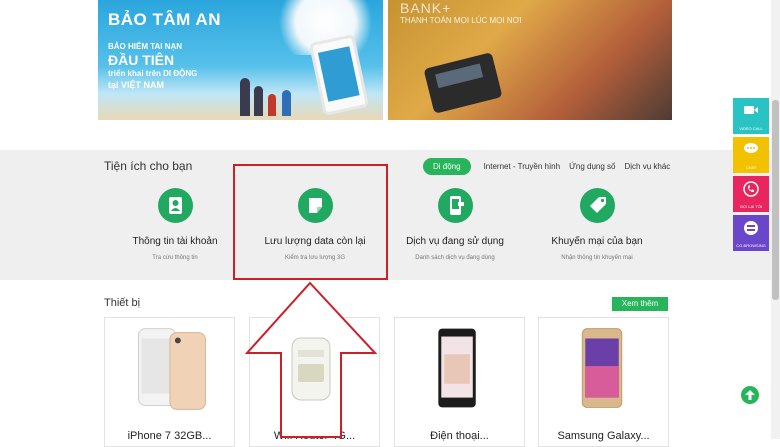  I want to click on banner-line: ĐẦU TIÊN, so click(141, 60).